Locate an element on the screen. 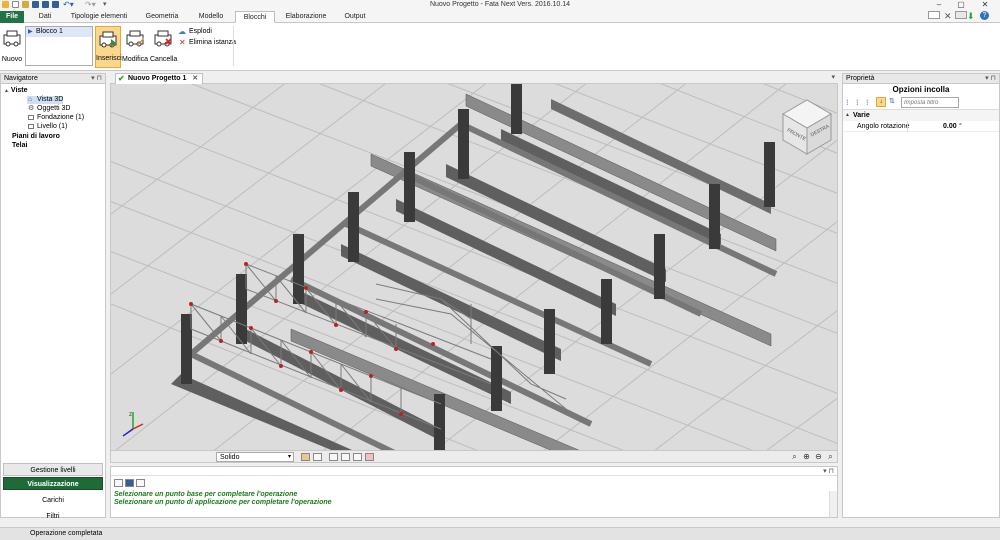  property-unit: ° is located at coordinates (960, 126).